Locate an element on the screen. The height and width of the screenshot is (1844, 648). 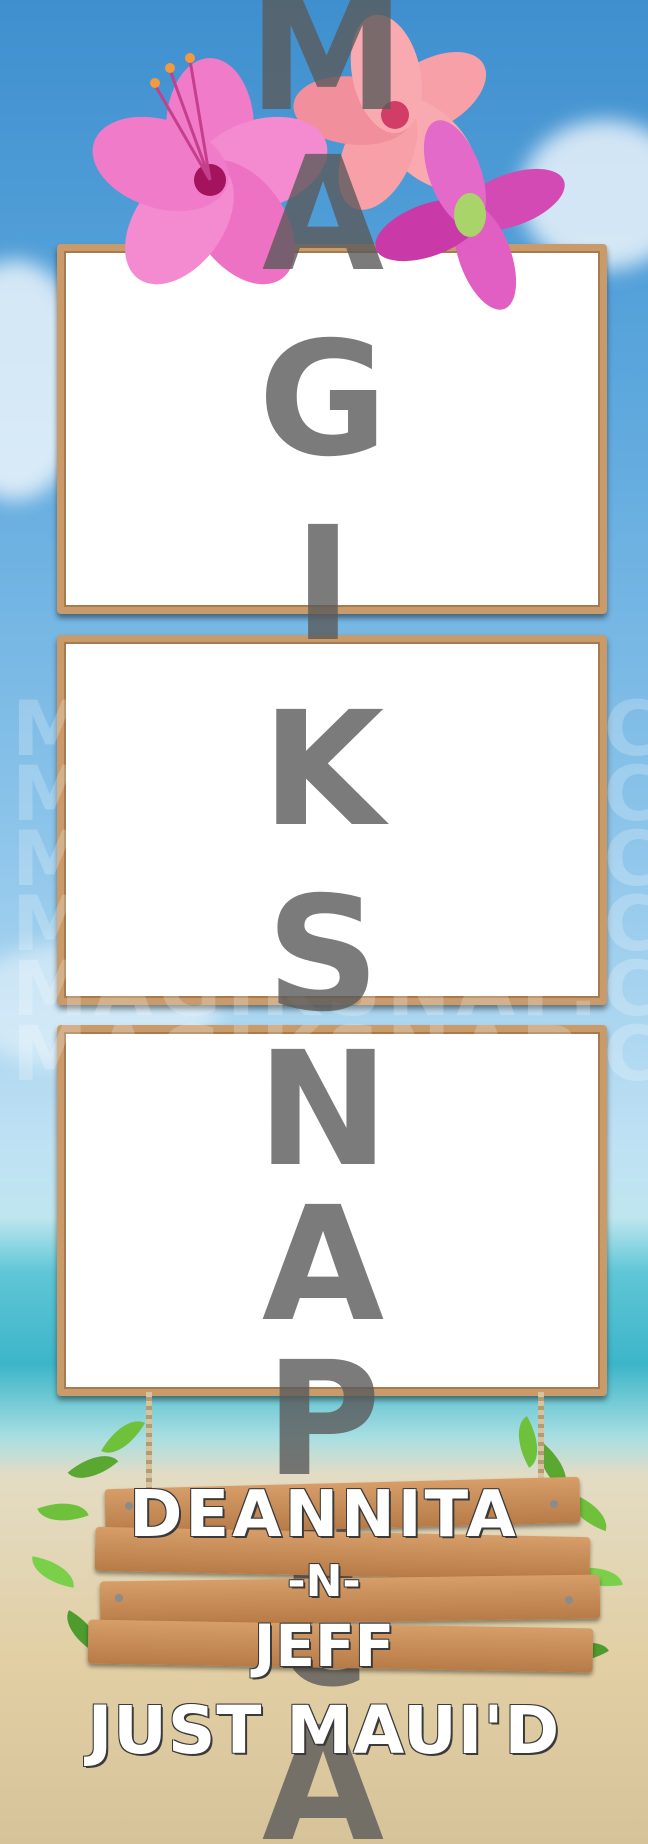
vertical-letter: K is located at coordinates (323, 770).